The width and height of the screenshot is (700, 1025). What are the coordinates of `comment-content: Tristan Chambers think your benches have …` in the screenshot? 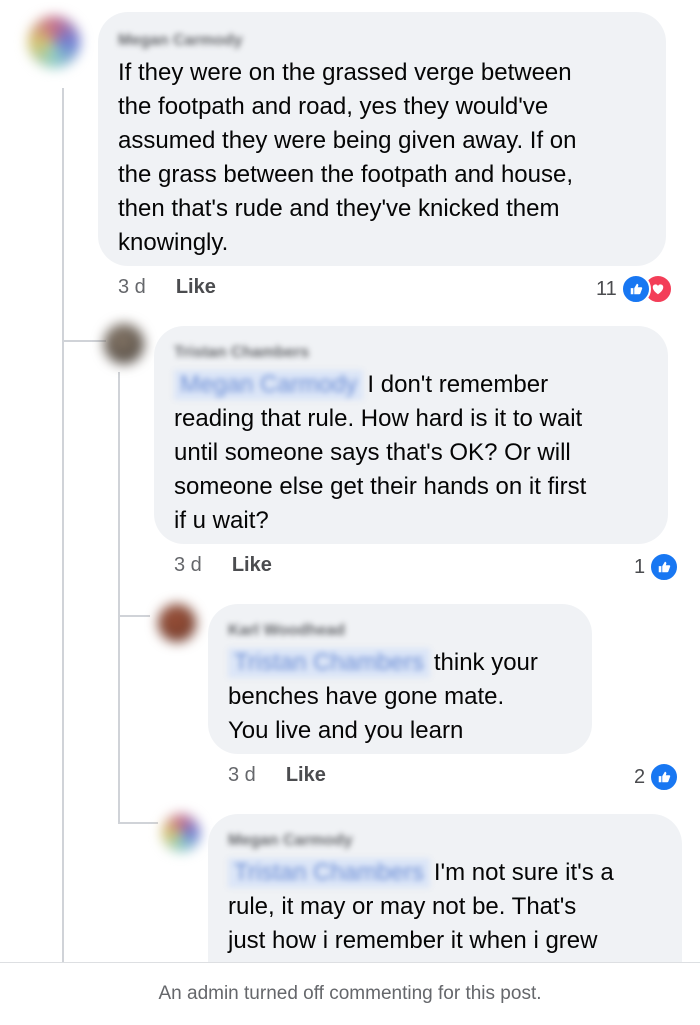 It's located at (400, 697).